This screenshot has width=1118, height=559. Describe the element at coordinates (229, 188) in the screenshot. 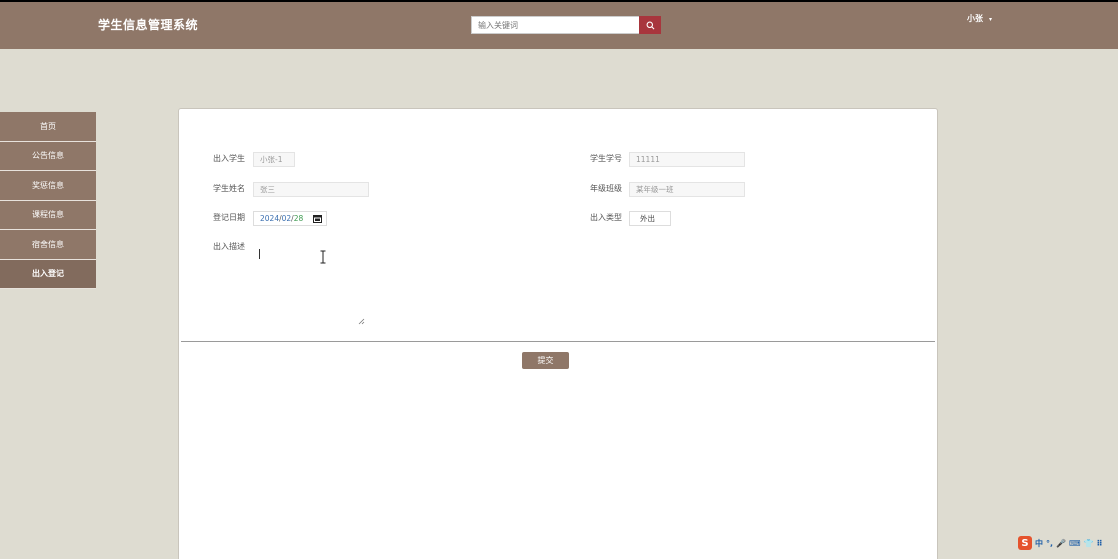

I see `name-label: 学生姓名` at that location.